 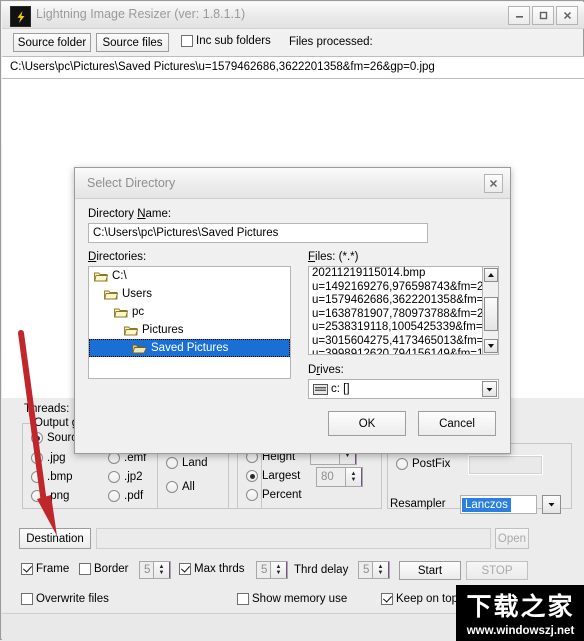 I want to click on format-radio-pdf: .pdf, so click(x=125, y=496).